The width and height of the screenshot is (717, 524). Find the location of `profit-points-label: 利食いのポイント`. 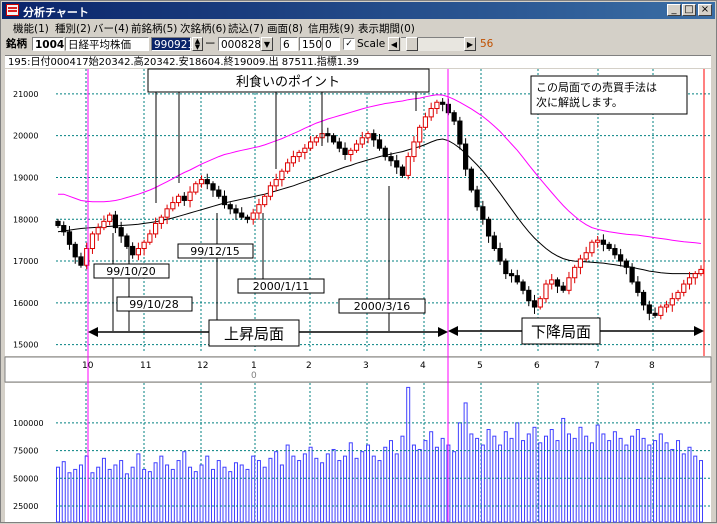

profit-points-label: 利食いのポイント is located at coordinates (288, 82).